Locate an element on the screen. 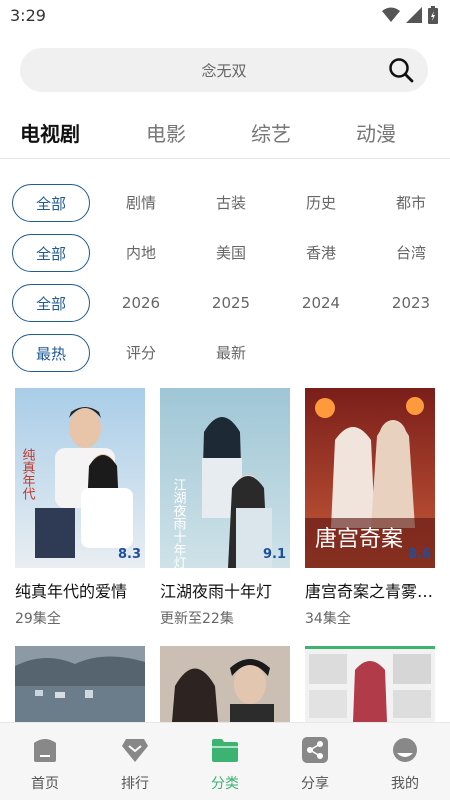 Image resolution: width=450 pixels, height=800 pixels. card-title: 纯真年代的爱情 is located at coordinates (71, 591).